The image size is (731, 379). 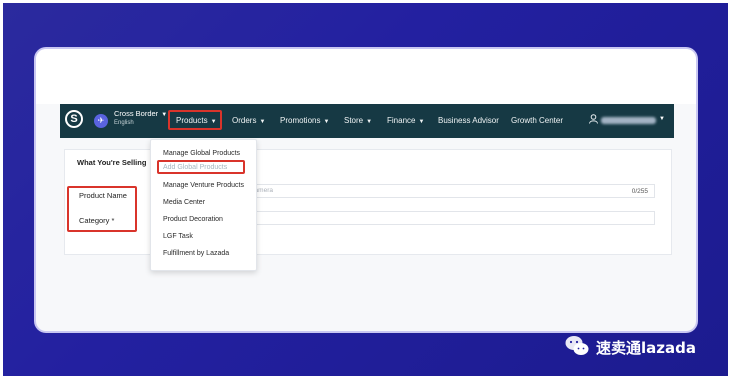 What do you see at coordinates (196, 253) in the screenshot?
I see `menu-item-fulfillment-by-lazada: Fulfillment by Lazada` at bounding box center [196, 253].